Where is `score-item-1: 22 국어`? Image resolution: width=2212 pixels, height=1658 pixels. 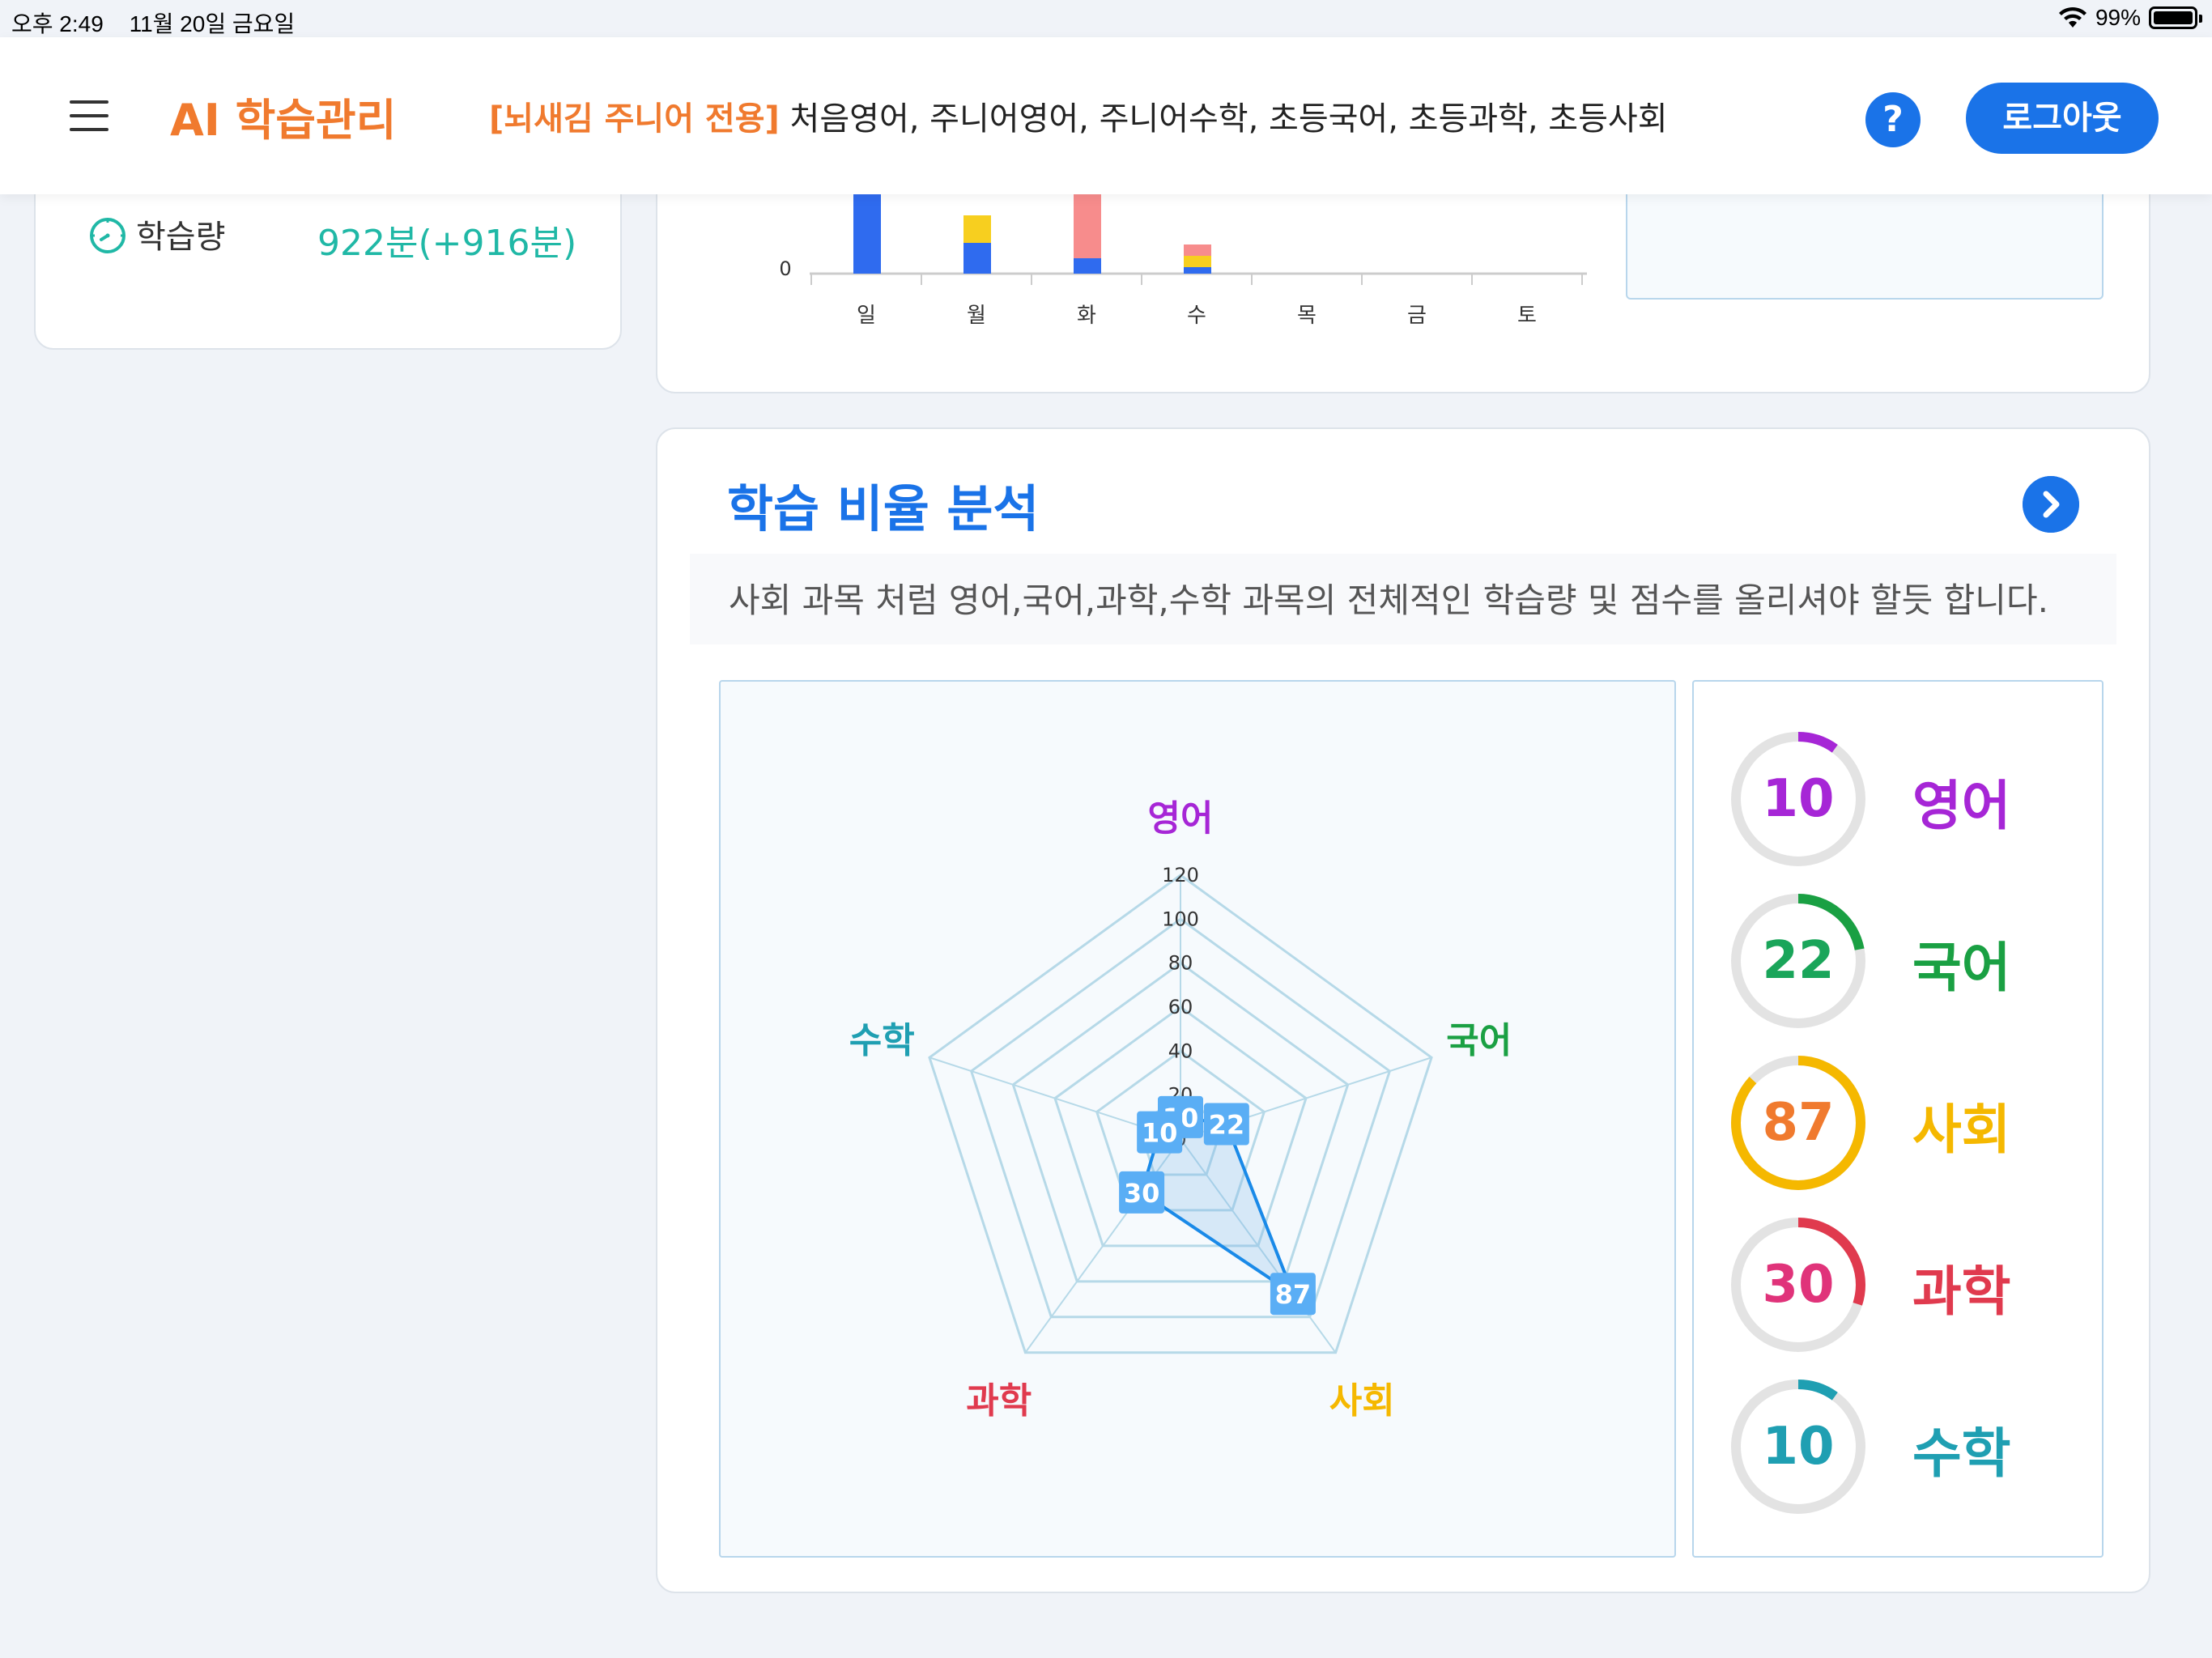 score-item-1: 22 국어 is located at coordinates (1908, 961).